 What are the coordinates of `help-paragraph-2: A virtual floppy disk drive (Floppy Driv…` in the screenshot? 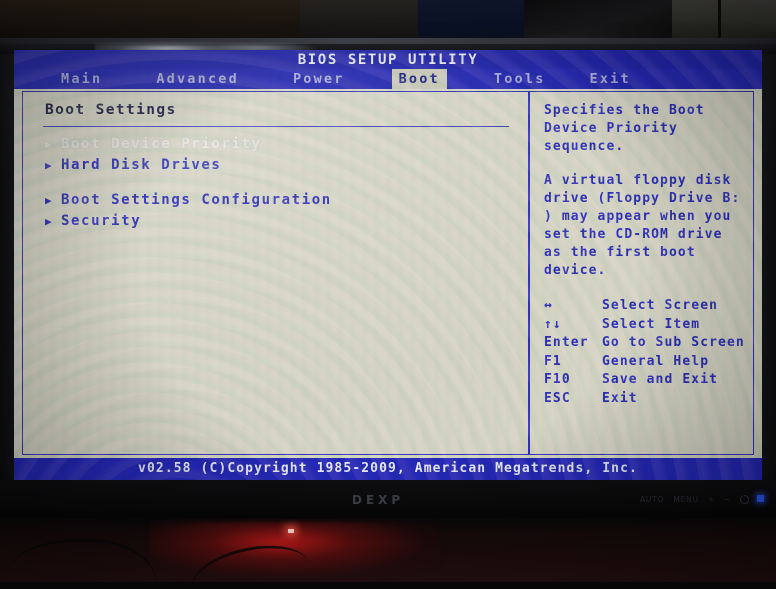 It's located at (642, 225).